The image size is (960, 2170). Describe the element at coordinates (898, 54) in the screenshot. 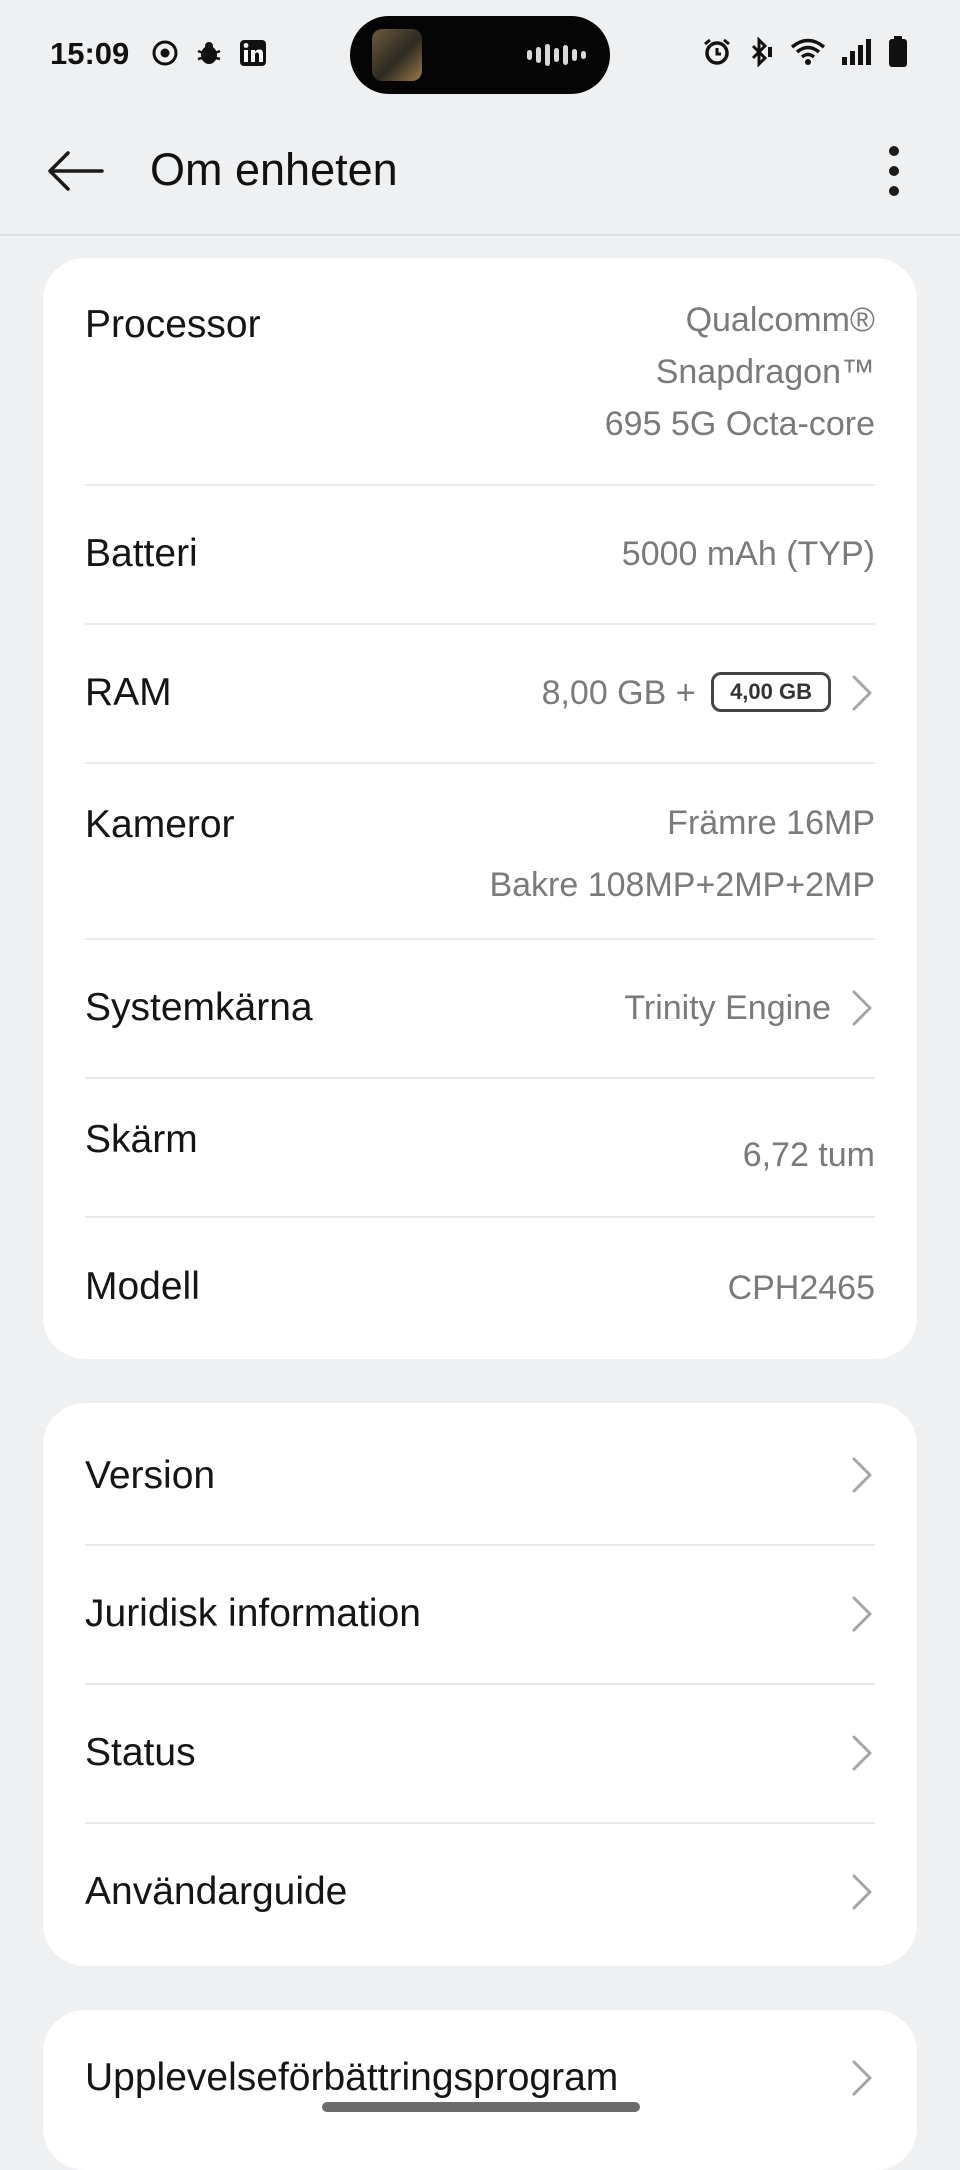

I see `battery-icon` at that location.